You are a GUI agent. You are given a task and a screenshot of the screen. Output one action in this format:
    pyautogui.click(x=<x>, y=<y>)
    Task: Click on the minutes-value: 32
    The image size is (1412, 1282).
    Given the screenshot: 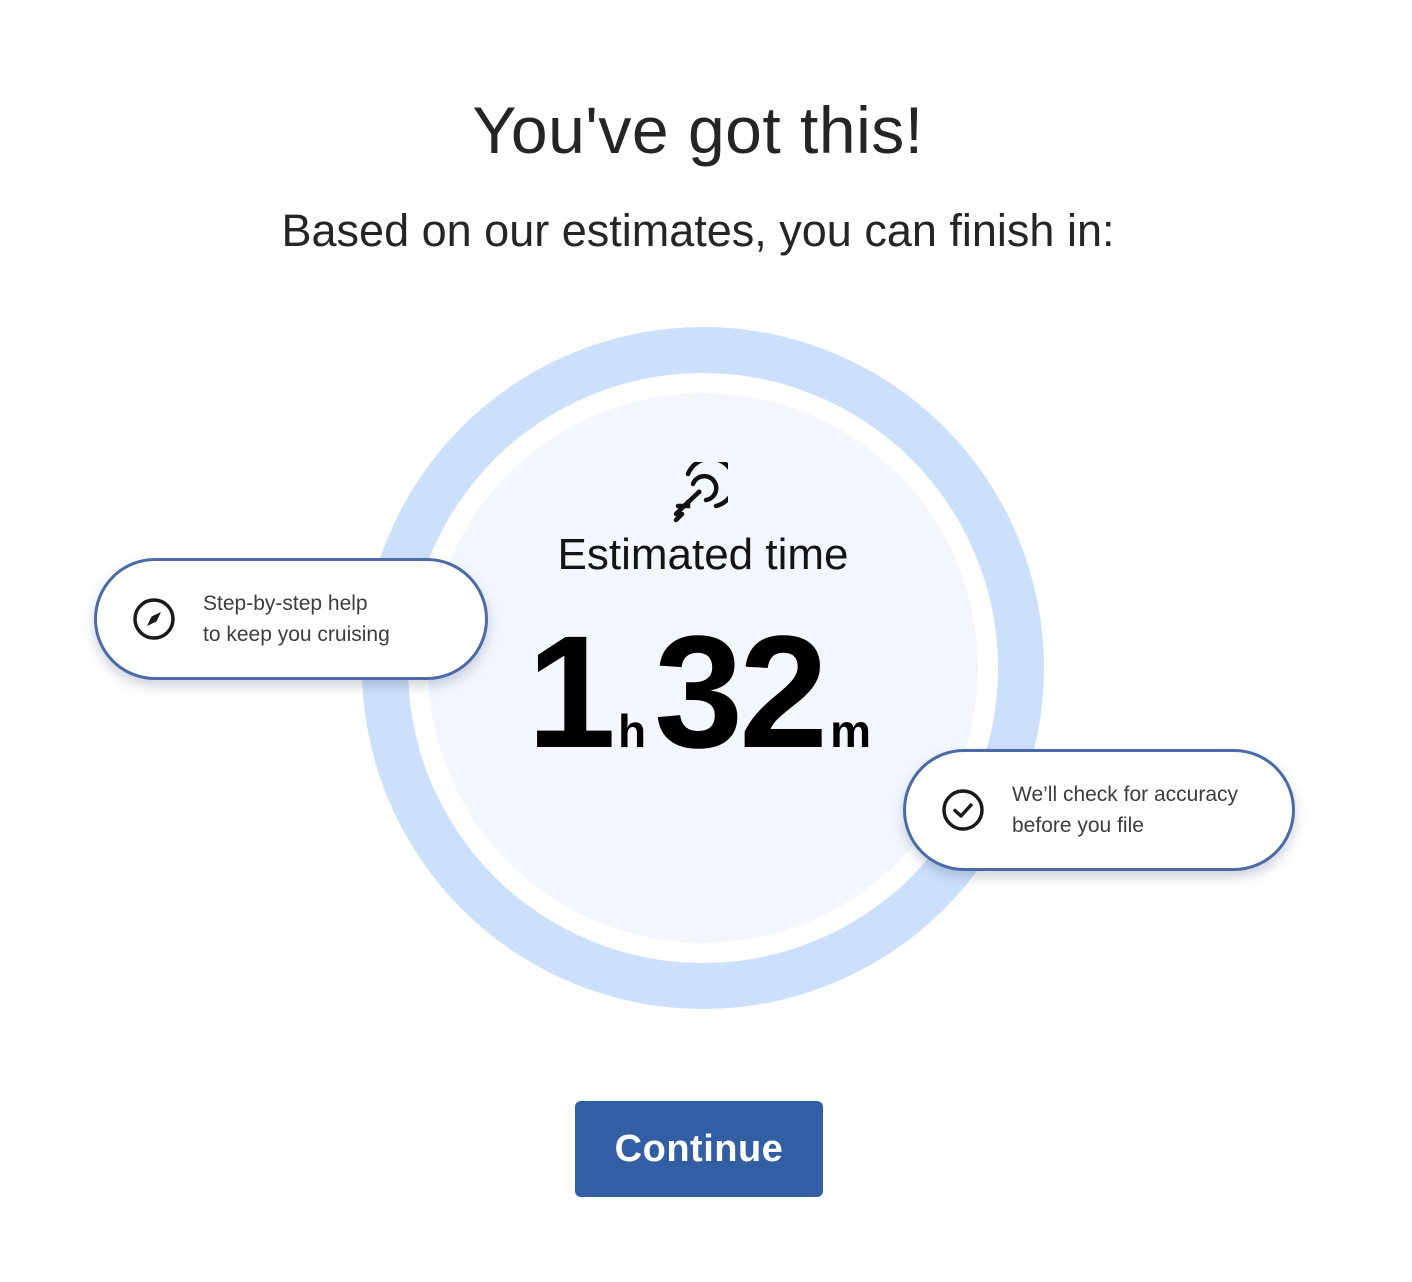 What is the action you would take?
    pyautogui.click(x=741, y=691)
    